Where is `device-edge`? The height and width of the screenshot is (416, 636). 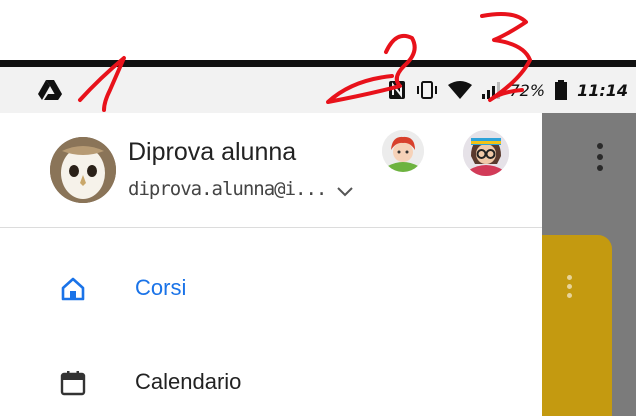
device-edge is located at coordinates (318, 63).